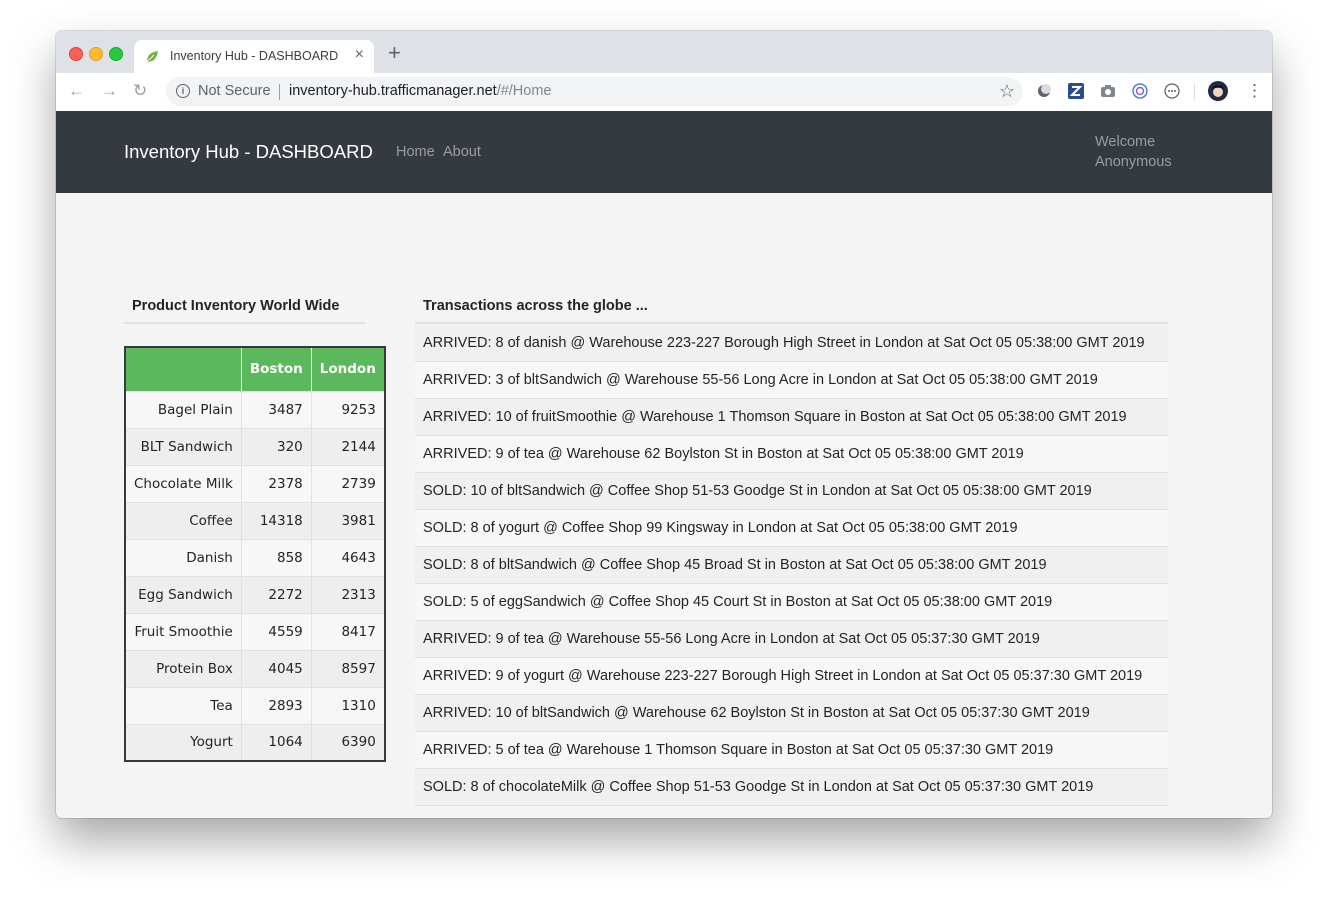  I want to click on product-cell: Bagel Plain, so click(183, 409).